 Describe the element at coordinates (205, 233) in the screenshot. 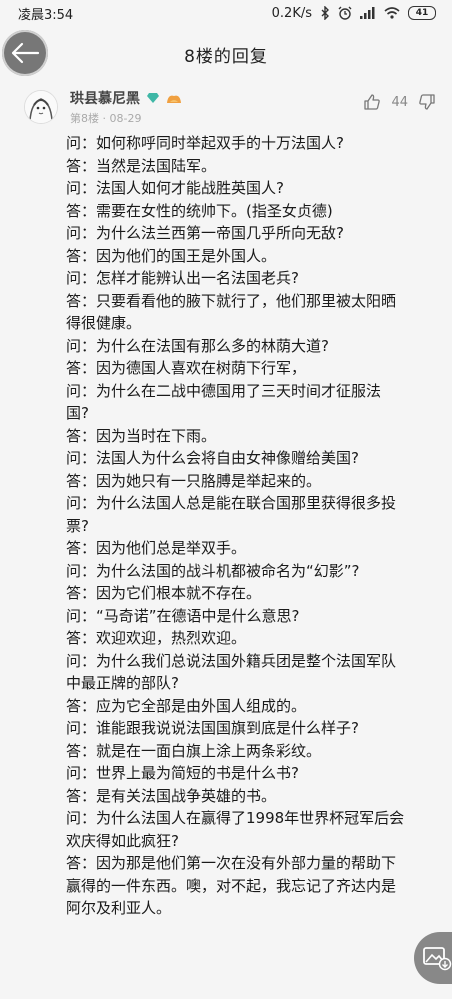

I see `post-line: 问：为什么法兰西第一帝国几乎所向无敌?` at that location.